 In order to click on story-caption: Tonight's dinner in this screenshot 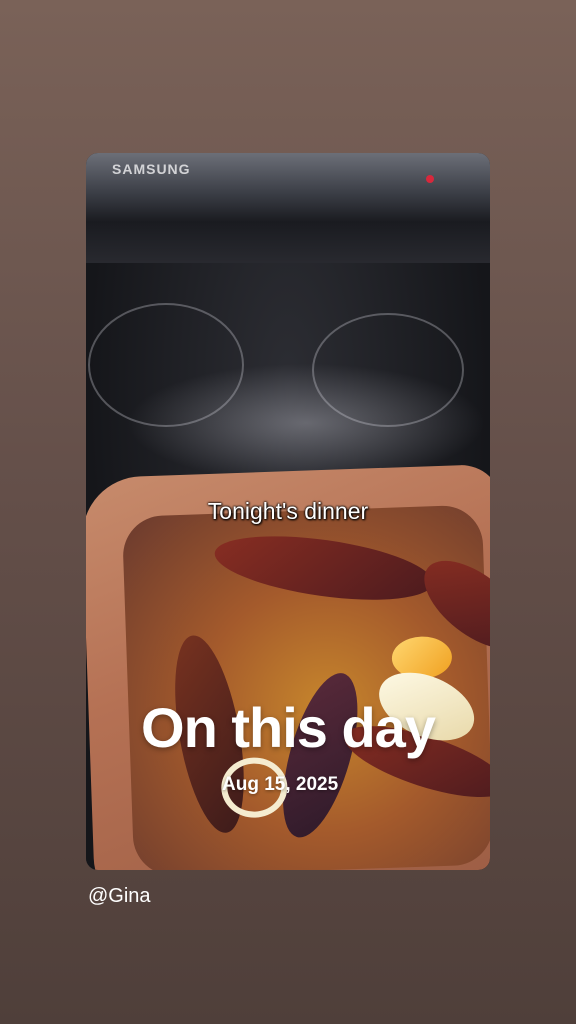, I will do `click(288, 511)`.